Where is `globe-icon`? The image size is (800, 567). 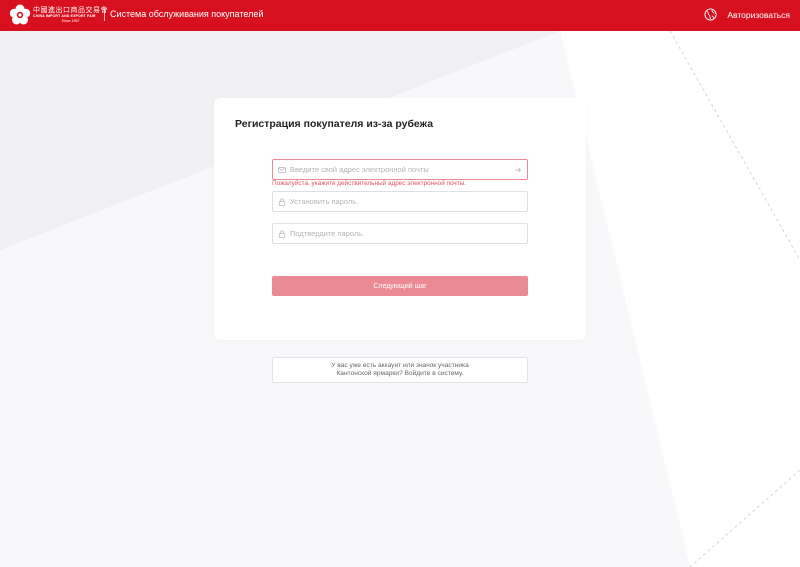
globe-icon is located at coordinates (710, 14).